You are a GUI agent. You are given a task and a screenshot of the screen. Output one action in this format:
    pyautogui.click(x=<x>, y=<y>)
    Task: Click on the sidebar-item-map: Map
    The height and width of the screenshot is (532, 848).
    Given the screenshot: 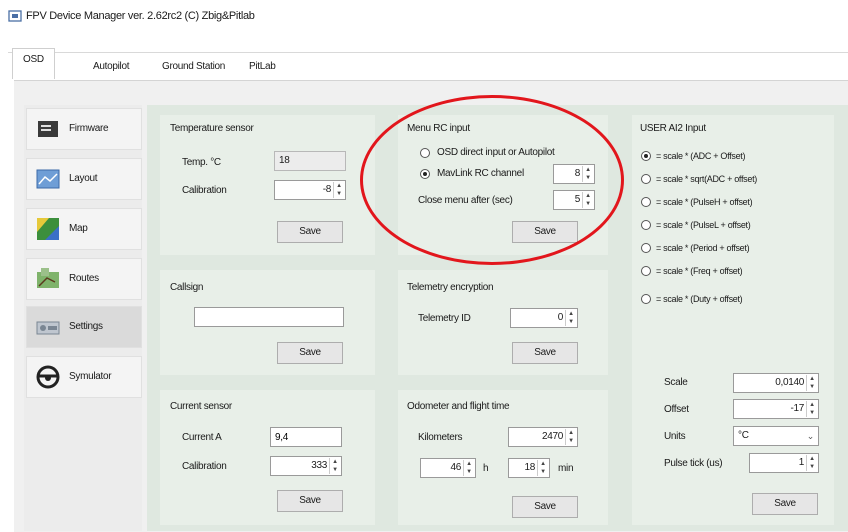 What is the action you would take?
    pyautogui.click(x=84, y=229)
    